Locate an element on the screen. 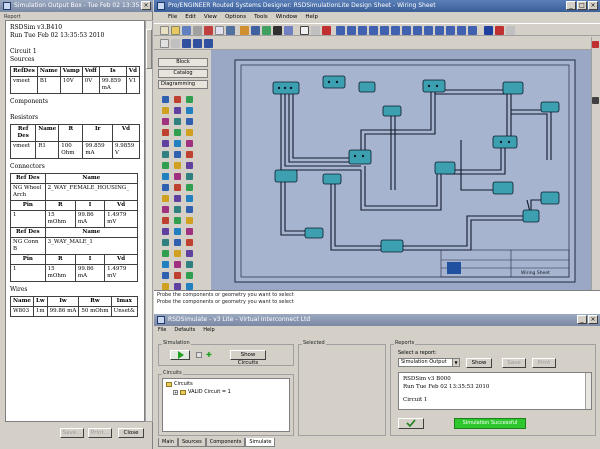 The image size is (600, 449). menu-tools: Tools is located at coordinates (261, 17).